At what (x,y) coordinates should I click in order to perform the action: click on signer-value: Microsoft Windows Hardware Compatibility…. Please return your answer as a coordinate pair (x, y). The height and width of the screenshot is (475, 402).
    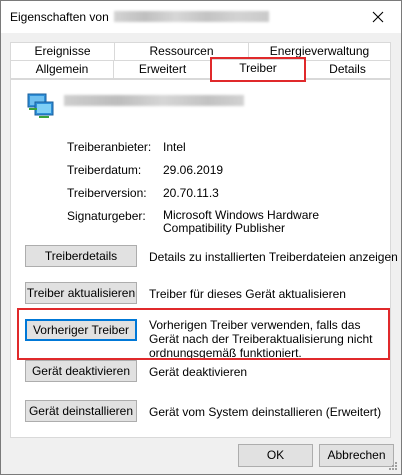
    Looking at the image, I should click on (241, 221).